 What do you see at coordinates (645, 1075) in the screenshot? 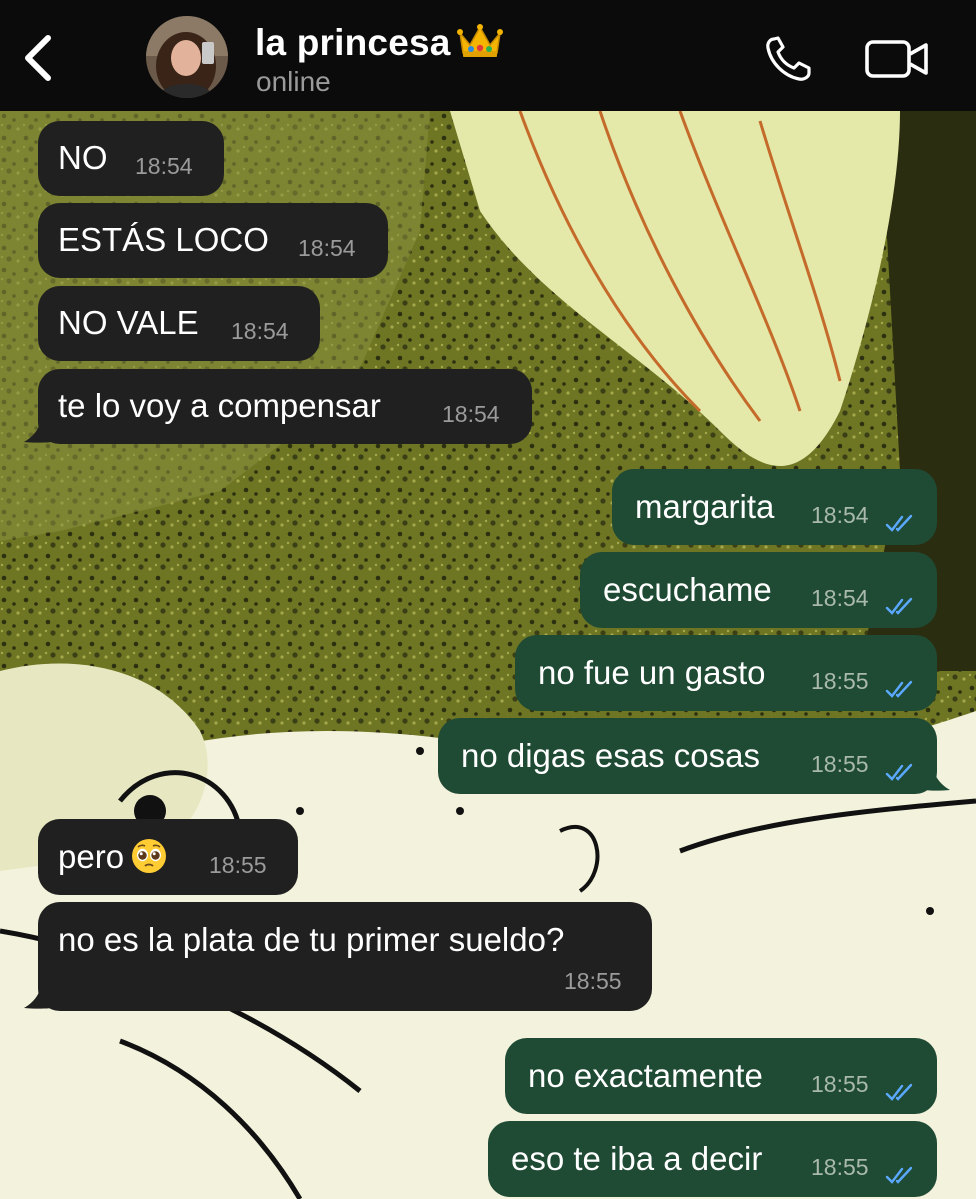
I see `message-text: no exactamente` at bounding box center [645, 1075].